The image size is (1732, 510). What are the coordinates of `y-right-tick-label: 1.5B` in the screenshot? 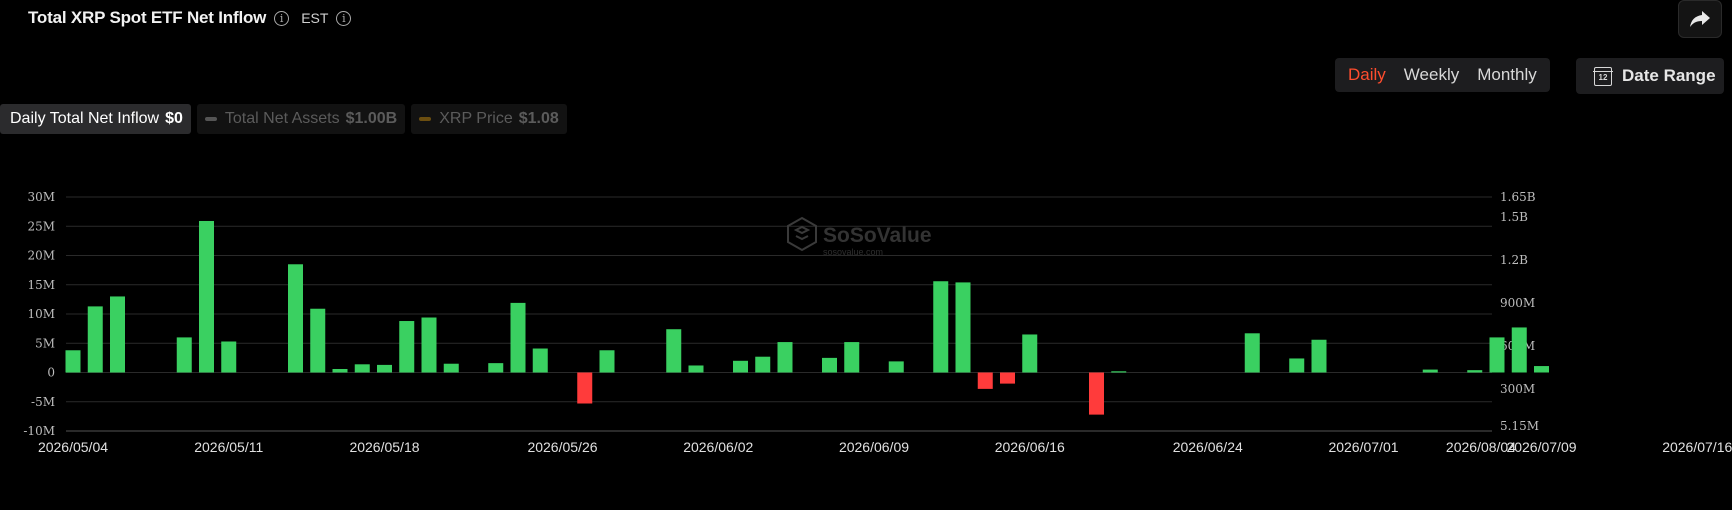 It's located at (1514, 217).